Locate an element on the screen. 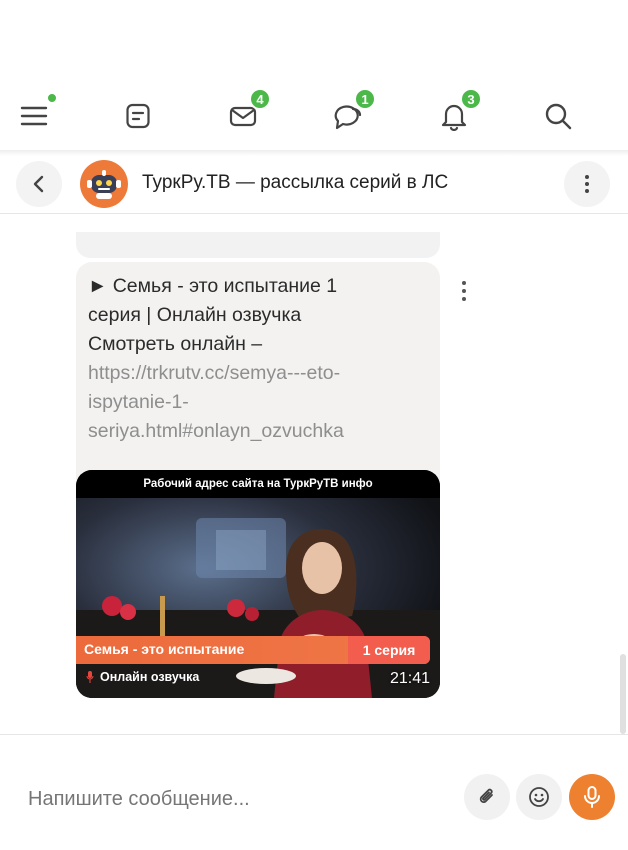 The height and width of the screenshot is (850, 628). video-show-title: Семья - это испытание is located at coordinates (164, 649).